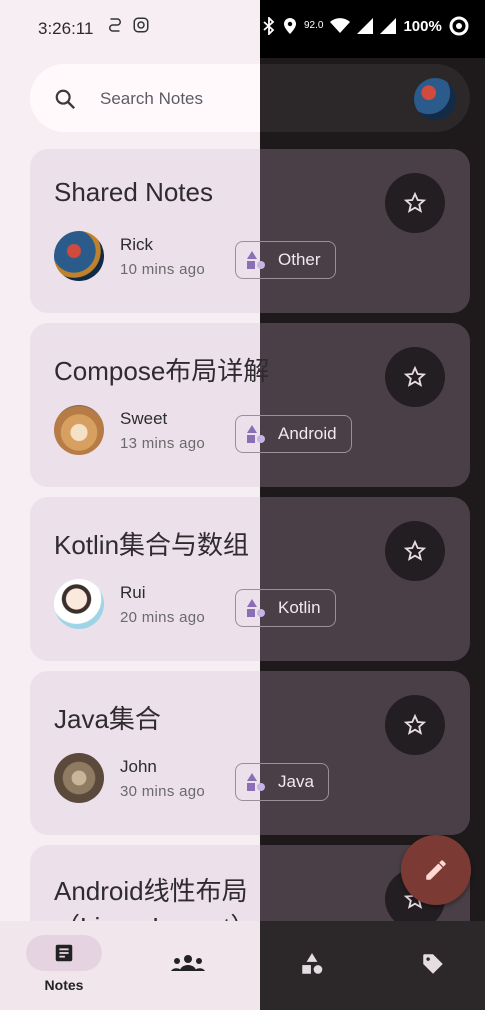 This screenshot has width=485, height=1010. I want to click on battery-saver-icon, so click(459, 26).